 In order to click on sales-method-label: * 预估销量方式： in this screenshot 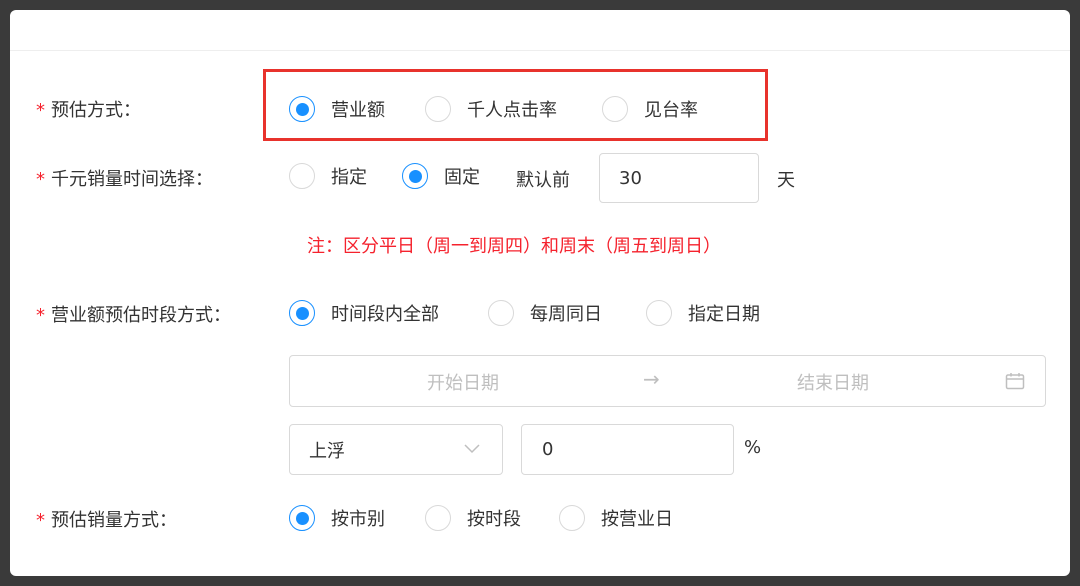, I will do `click(106, 519)`.